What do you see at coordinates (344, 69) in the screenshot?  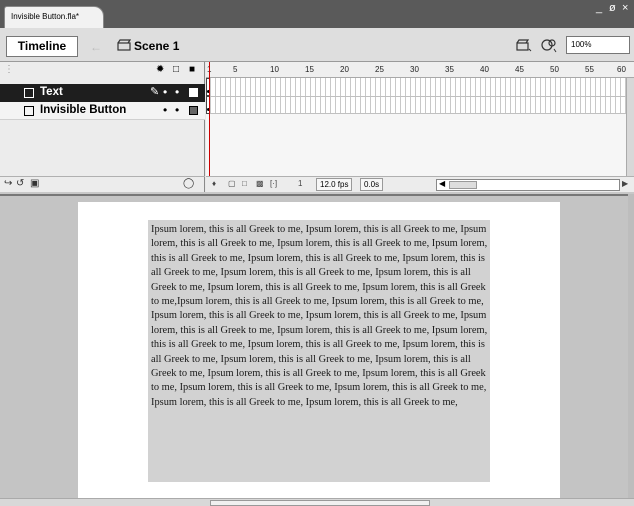 I see `tick-label: 20` at bounding box center [344, 69].